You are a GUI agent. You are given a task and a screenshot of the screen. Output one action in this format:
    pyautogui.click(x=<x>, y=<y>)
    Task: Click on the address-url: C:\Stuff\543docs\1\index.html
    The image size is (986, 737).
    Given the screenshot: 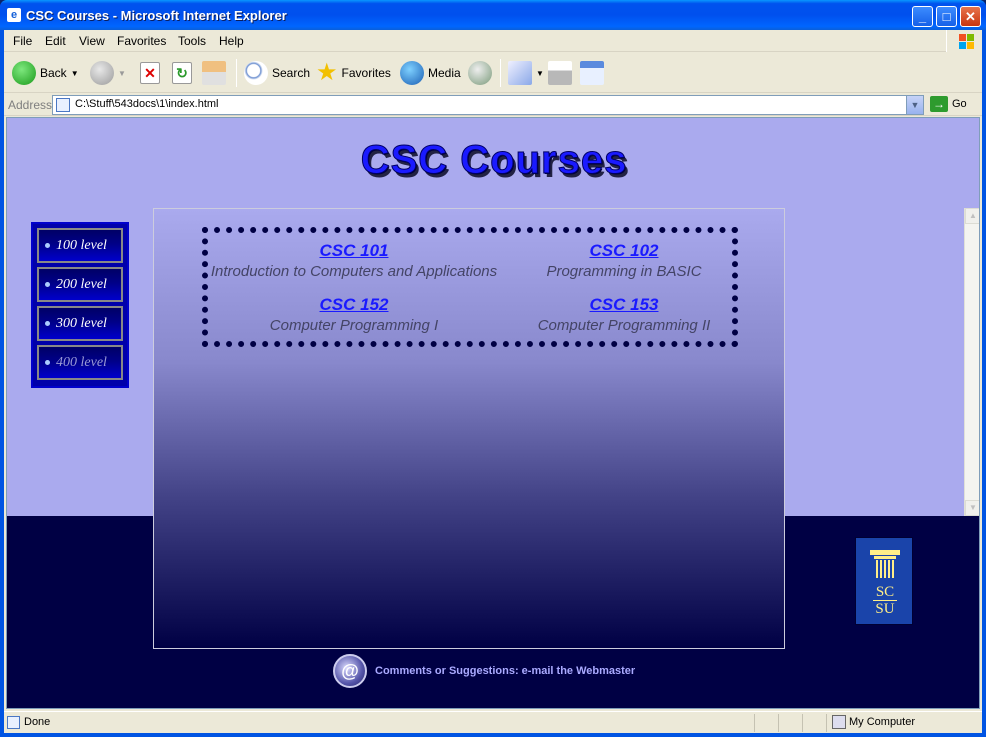 What is the action you would take?
    pyautogui.click(x=147, y=104)
    